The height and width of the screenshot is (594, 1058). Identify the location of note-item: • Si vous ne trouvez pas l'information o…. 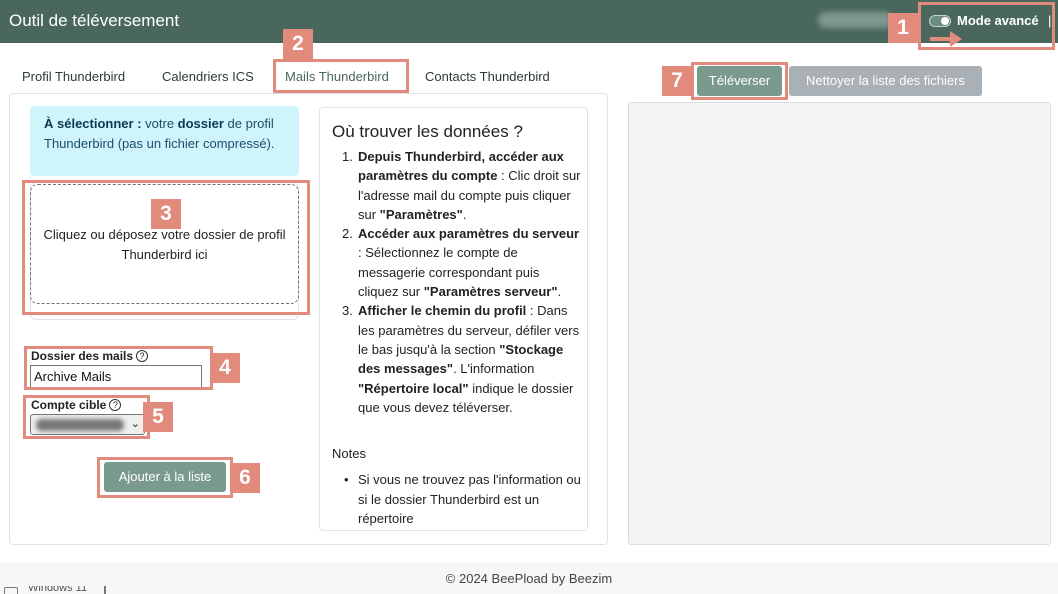
(457, 499).